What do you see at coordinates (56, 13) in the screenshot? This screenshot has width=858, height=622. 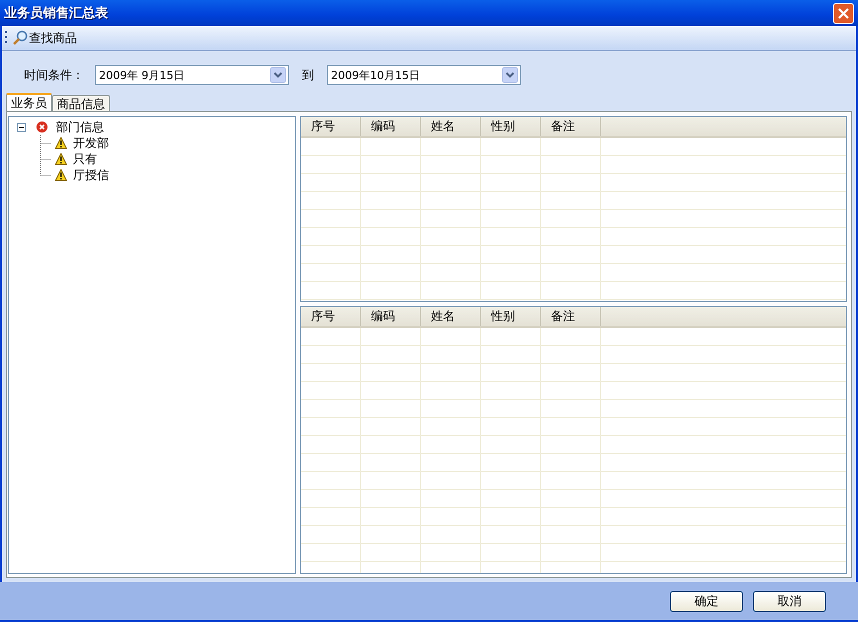 I see `window-title: 业务员销售汇总表` at bounding box center [56, 13].